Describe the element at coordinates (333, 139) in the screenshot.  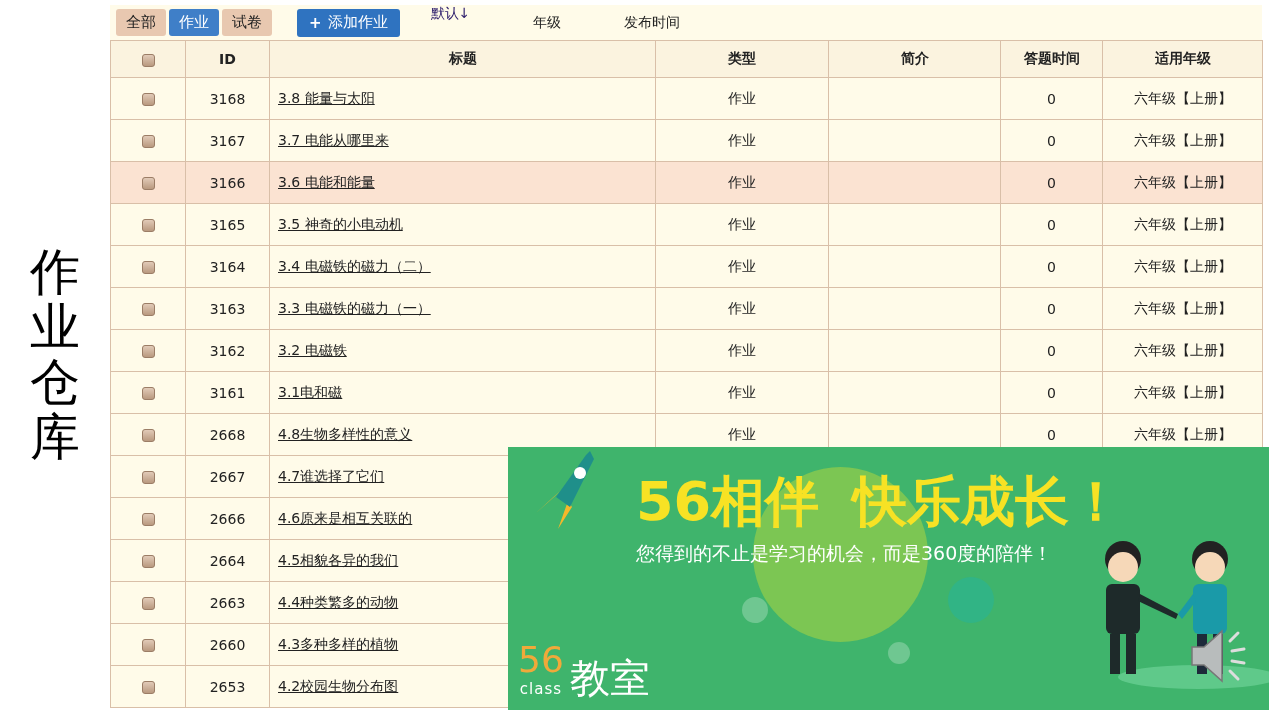
I see `title-link: 3.7 电能从哪里来` at that location.